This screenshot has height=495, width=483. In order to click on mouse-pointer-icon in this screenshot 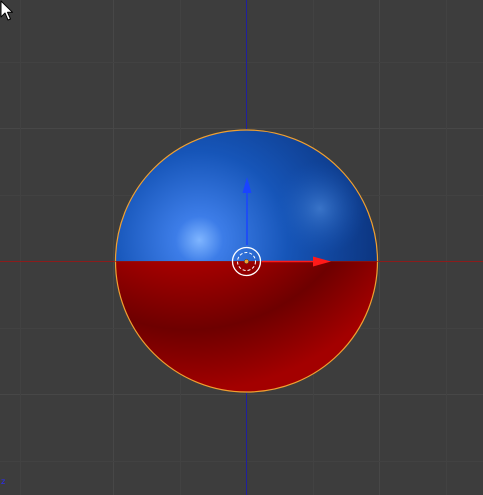, I will do `click(6, 10)`.